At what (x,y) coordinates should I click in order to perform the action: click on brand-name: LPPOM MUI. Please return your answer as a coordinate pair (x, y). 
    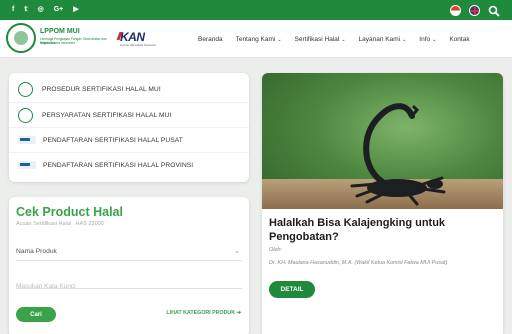
    Looking at the image, I should click on (60, 31).